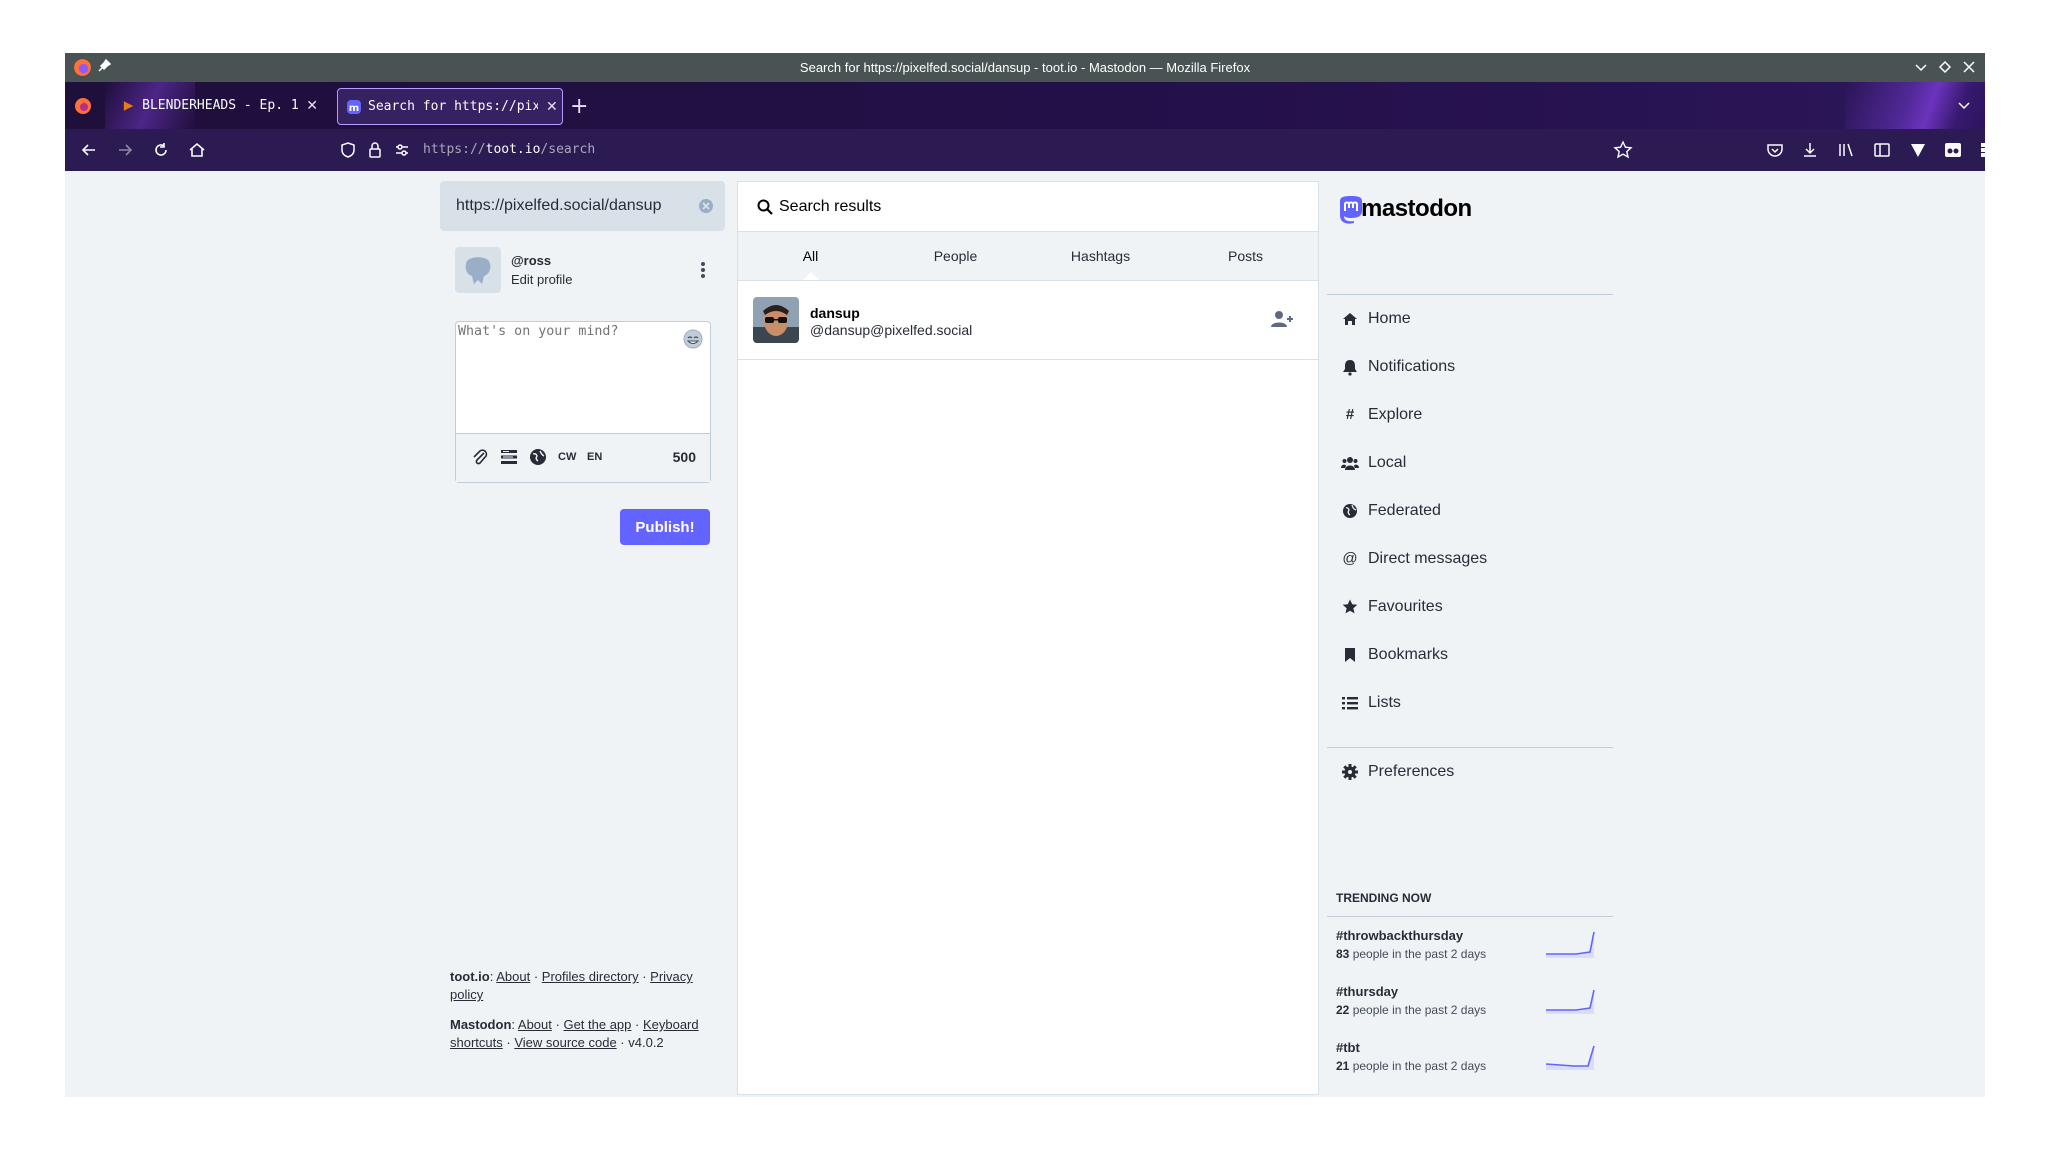 Image resolution: width=2050 pixels, height=1174 pixels. I want to click on pocket-icon, so click(1775, 150).